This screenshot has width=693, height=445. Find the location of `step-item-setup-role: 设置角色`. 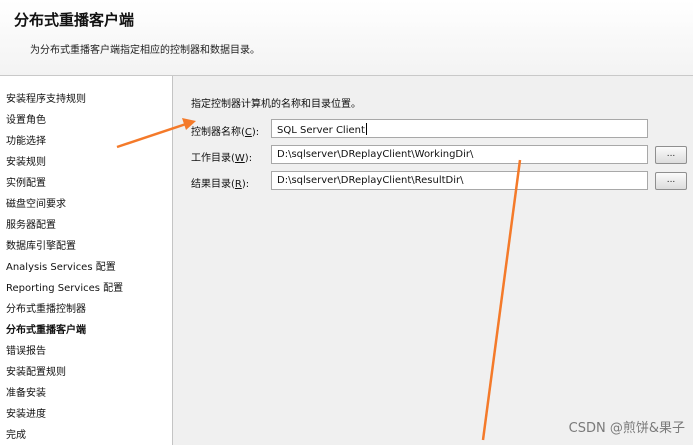

step-item-setup-role: 设置角色 is located at coordinates (26, 118).